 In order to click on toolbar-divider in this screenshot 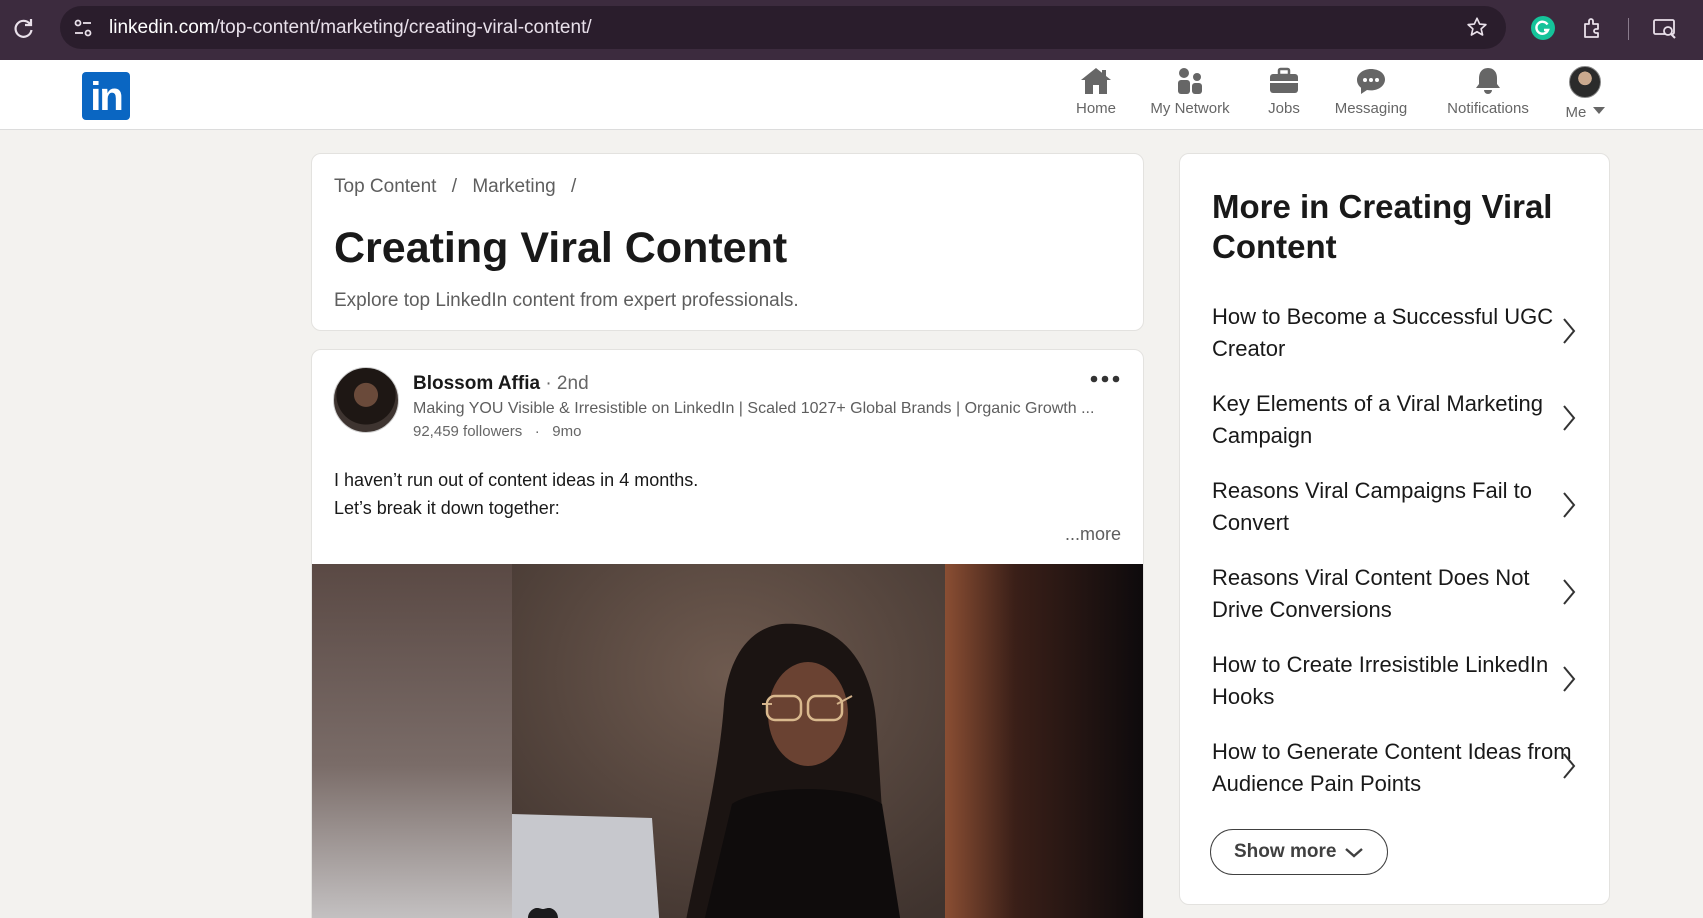, I will do `click(1628, 29)`.